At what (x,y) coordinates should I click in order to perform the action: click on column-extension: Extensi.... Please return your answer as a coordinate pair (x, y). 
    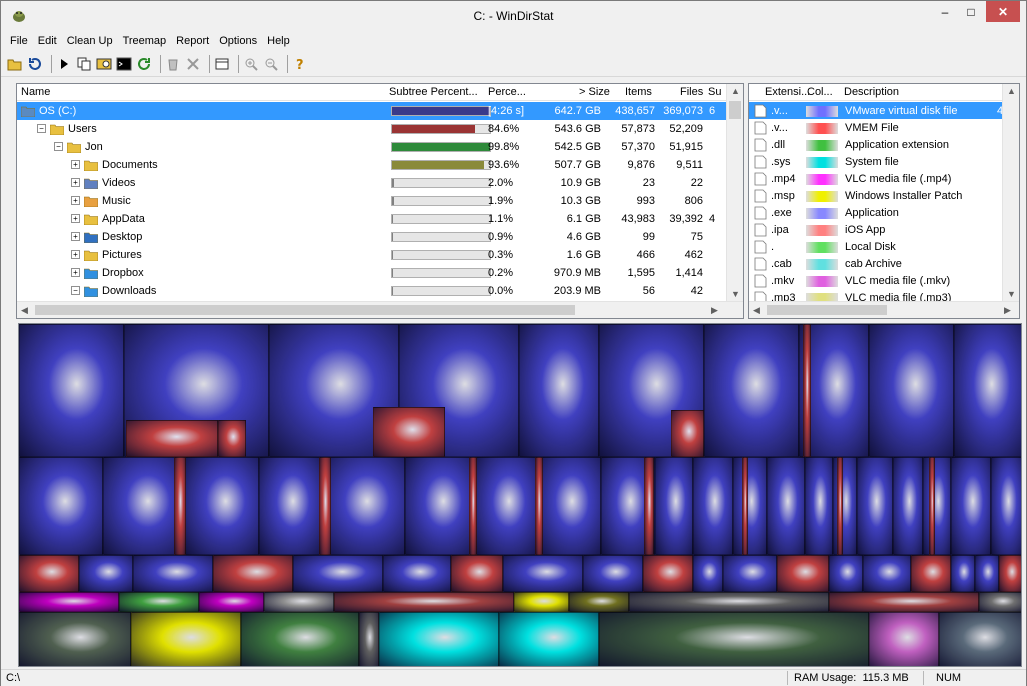
    Looking at the image, I should click on (787, 92).